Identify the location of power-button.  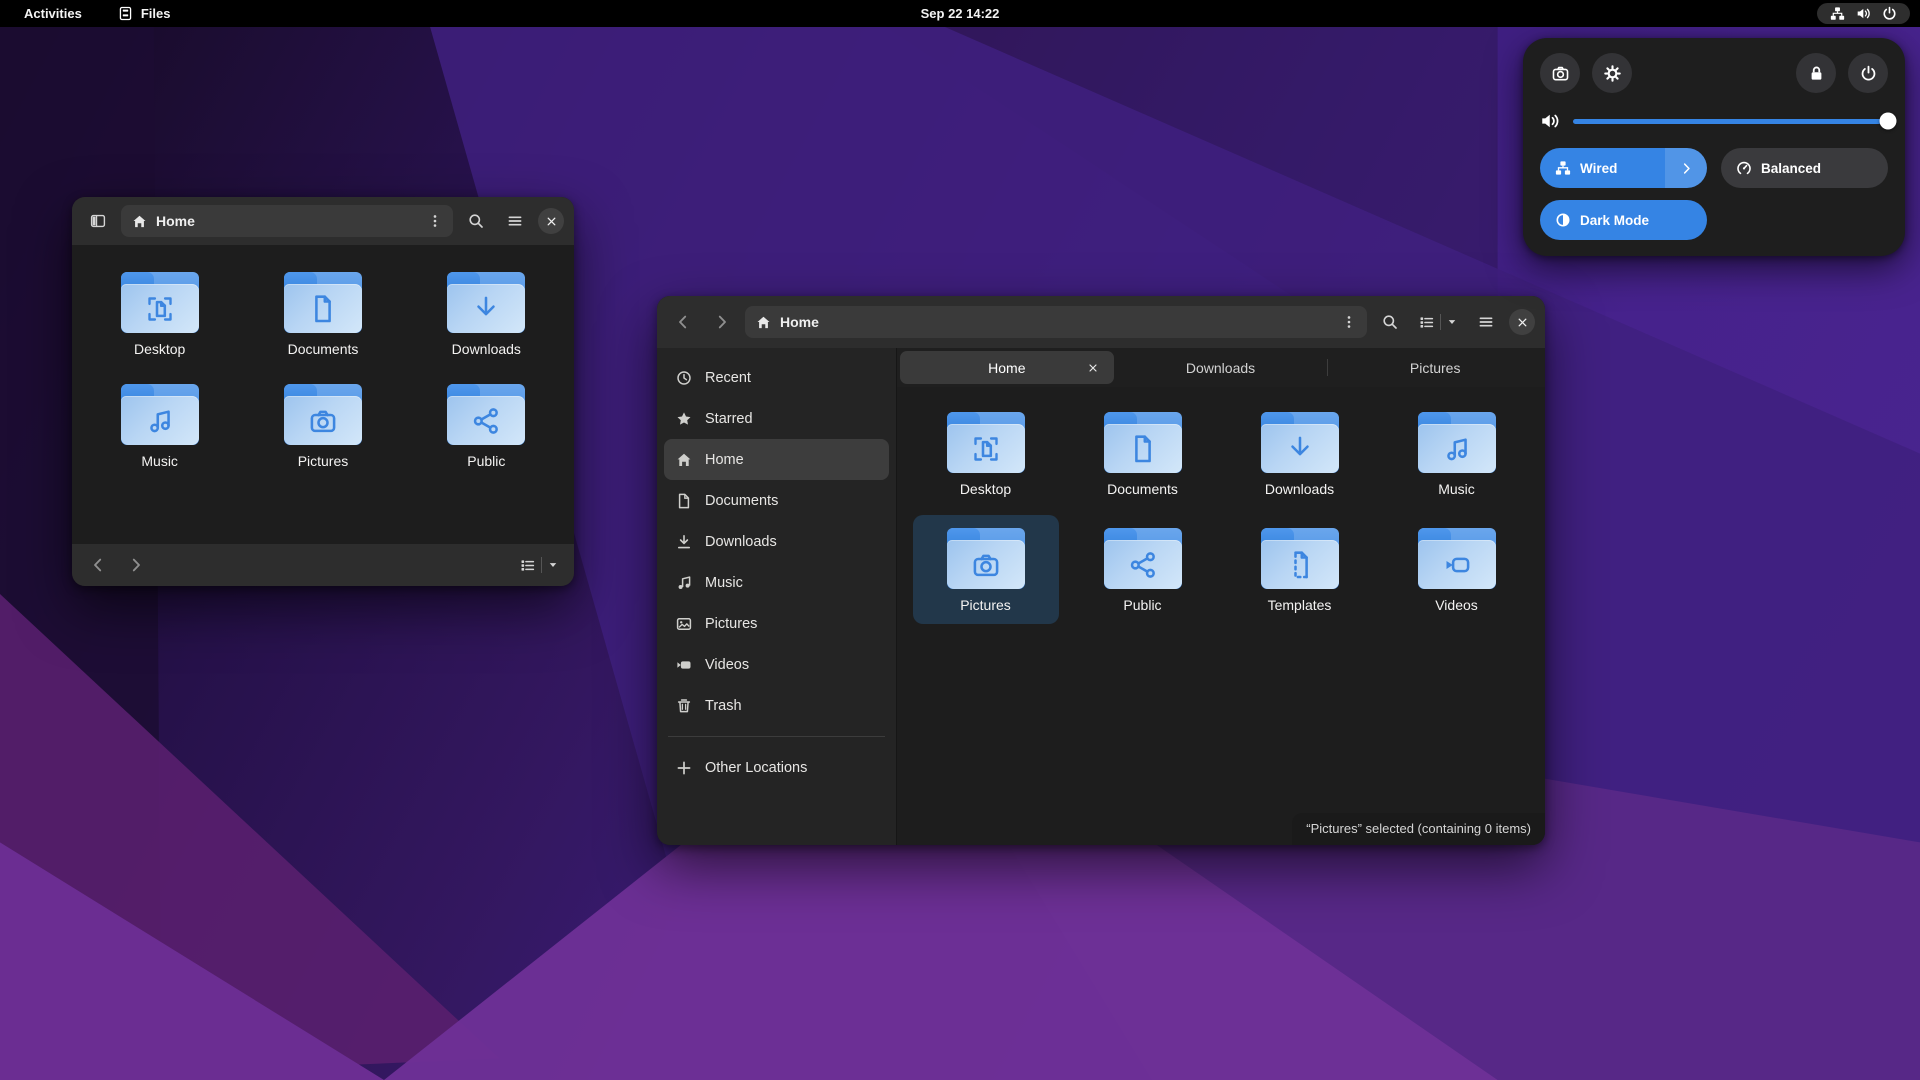
(1868, 73).